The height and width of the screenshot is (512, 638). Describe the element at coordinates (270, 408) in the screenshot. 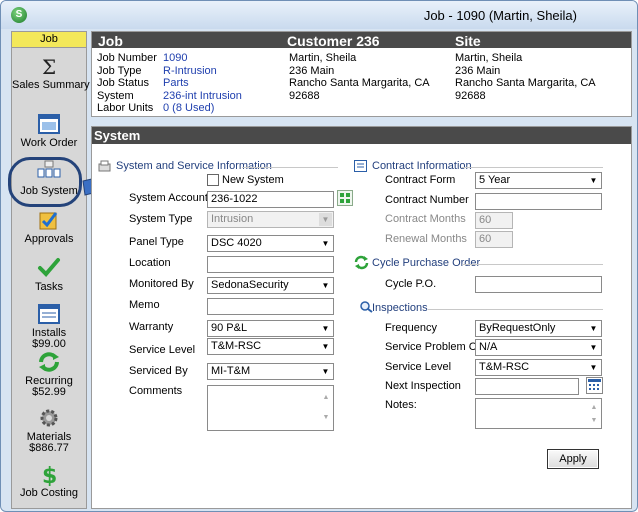

I see `comments-textarea: ▲ ▼` at that location.